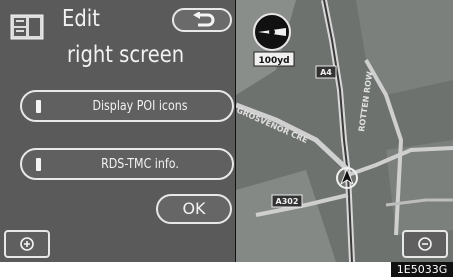 The width and height of the screenshot is (453, 277). I want to click on back-button, so click(202, 20).